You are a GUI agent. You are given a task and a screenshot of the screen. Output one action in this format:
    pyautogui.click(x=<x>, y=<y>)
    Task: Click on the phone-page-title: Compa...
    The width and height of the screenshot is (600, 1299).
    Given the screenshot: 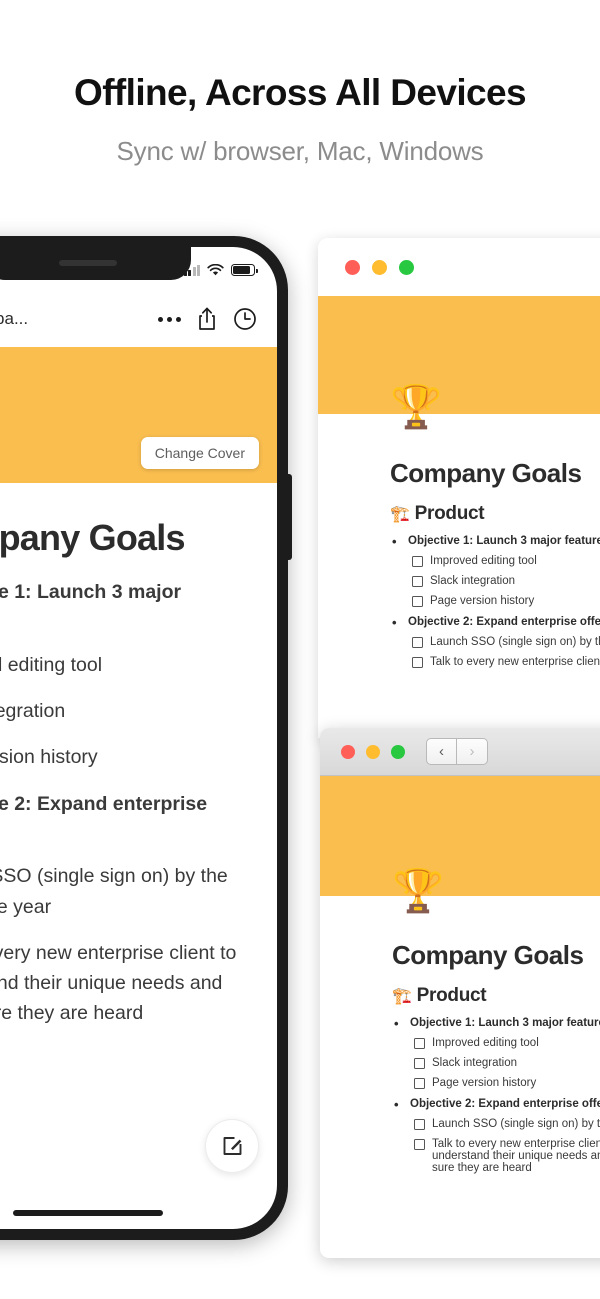 What is the action you would take?
    pyautogui.click(x=14, y=319)
    